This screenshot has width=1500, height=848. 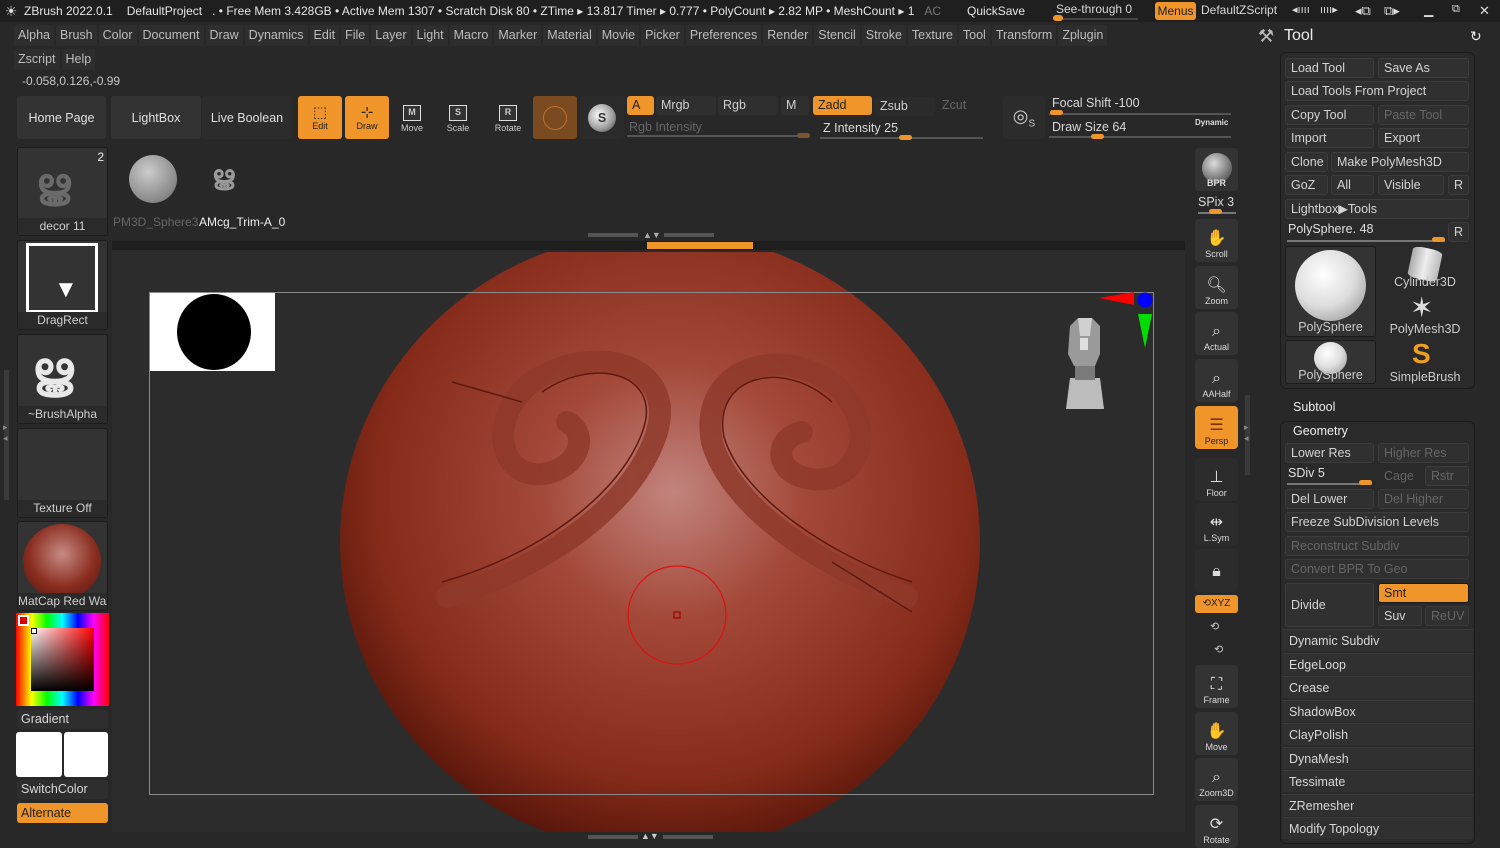 I want to click on subtool-header: Subtool, so click(x=1314, y=407).